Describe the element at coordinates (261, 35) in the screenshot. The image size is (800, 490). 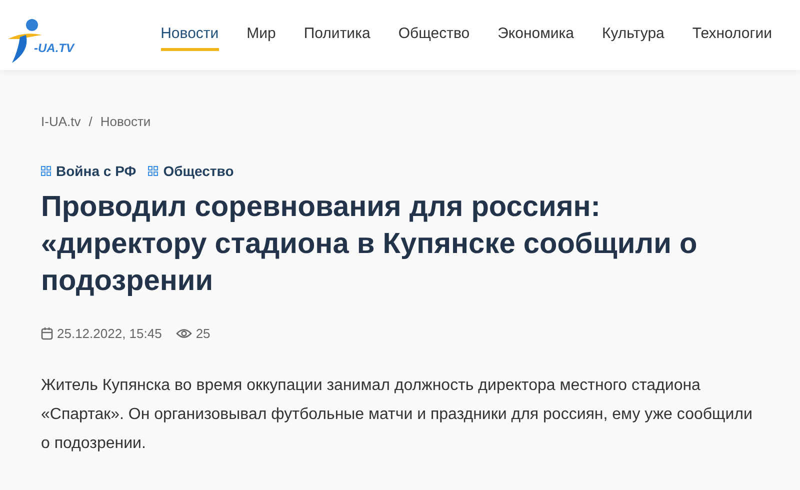
I see `nav-link: Мир` at that location.